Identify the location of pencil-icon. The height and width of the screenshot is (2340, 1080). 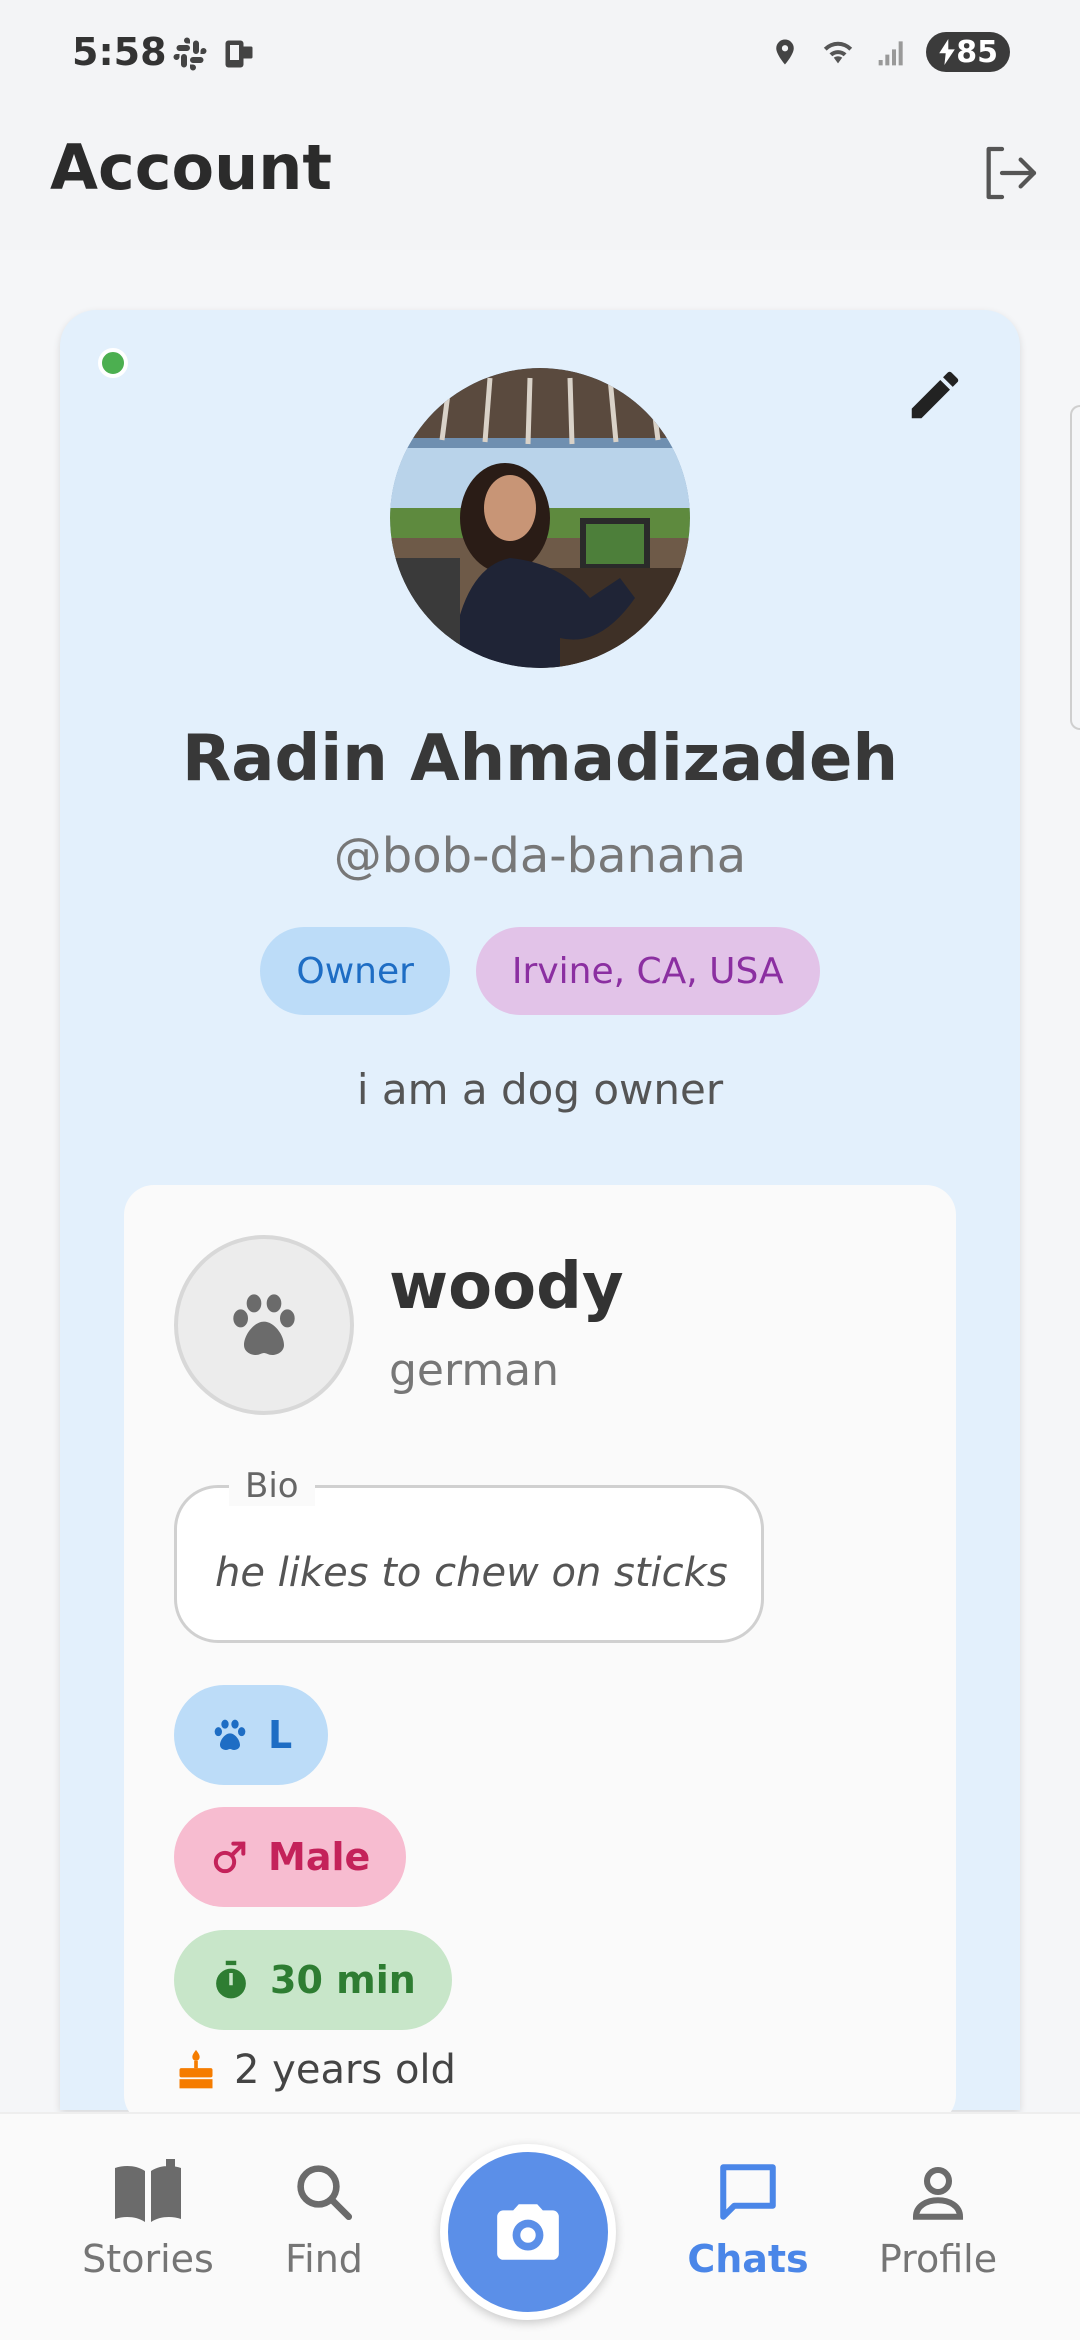
(935, 395).